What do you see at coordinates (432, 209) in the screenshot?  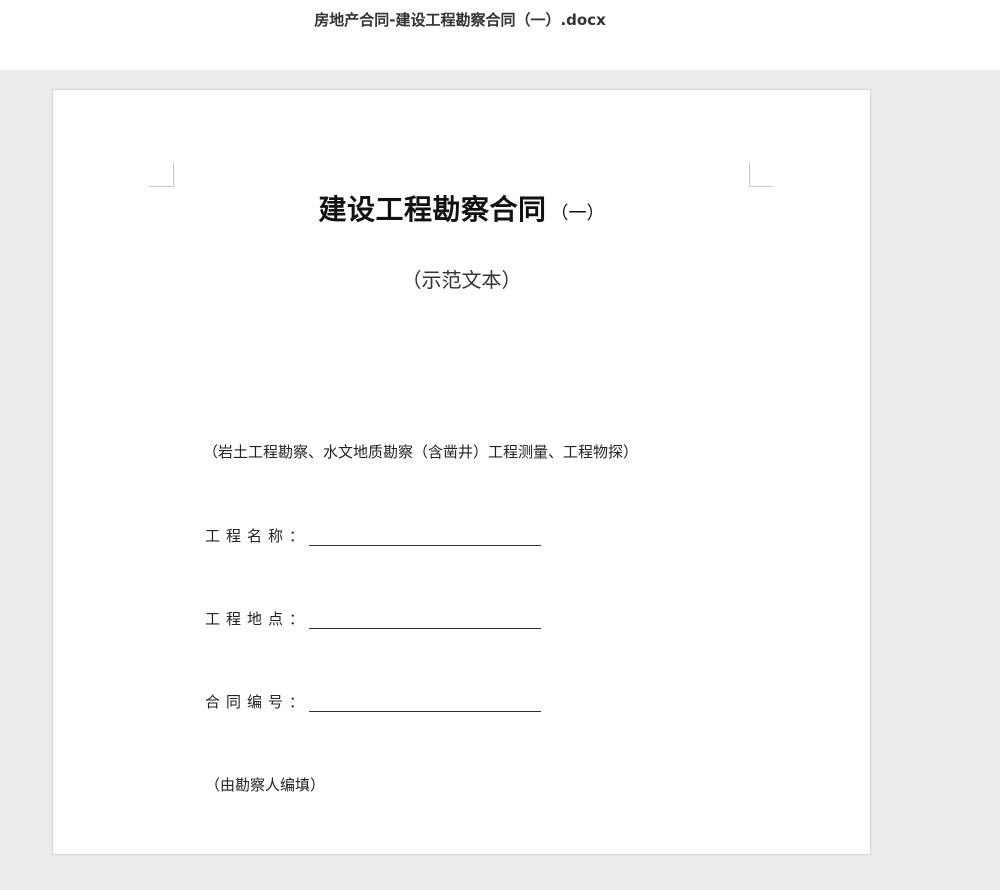 I see `document-title-main: 建设工程勘察合同` at bounding box center [432, 209].